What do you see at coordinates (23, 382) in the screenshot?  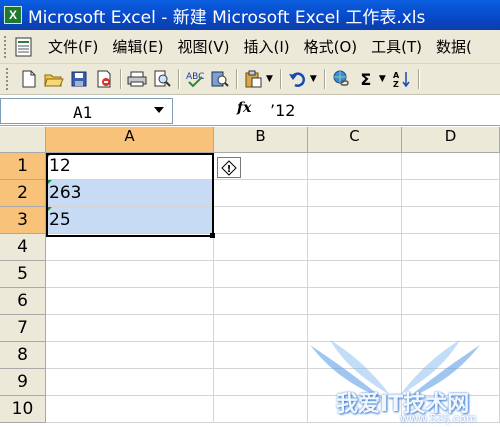 I see `row-header-9: 9` at bounding box center [23, 382].